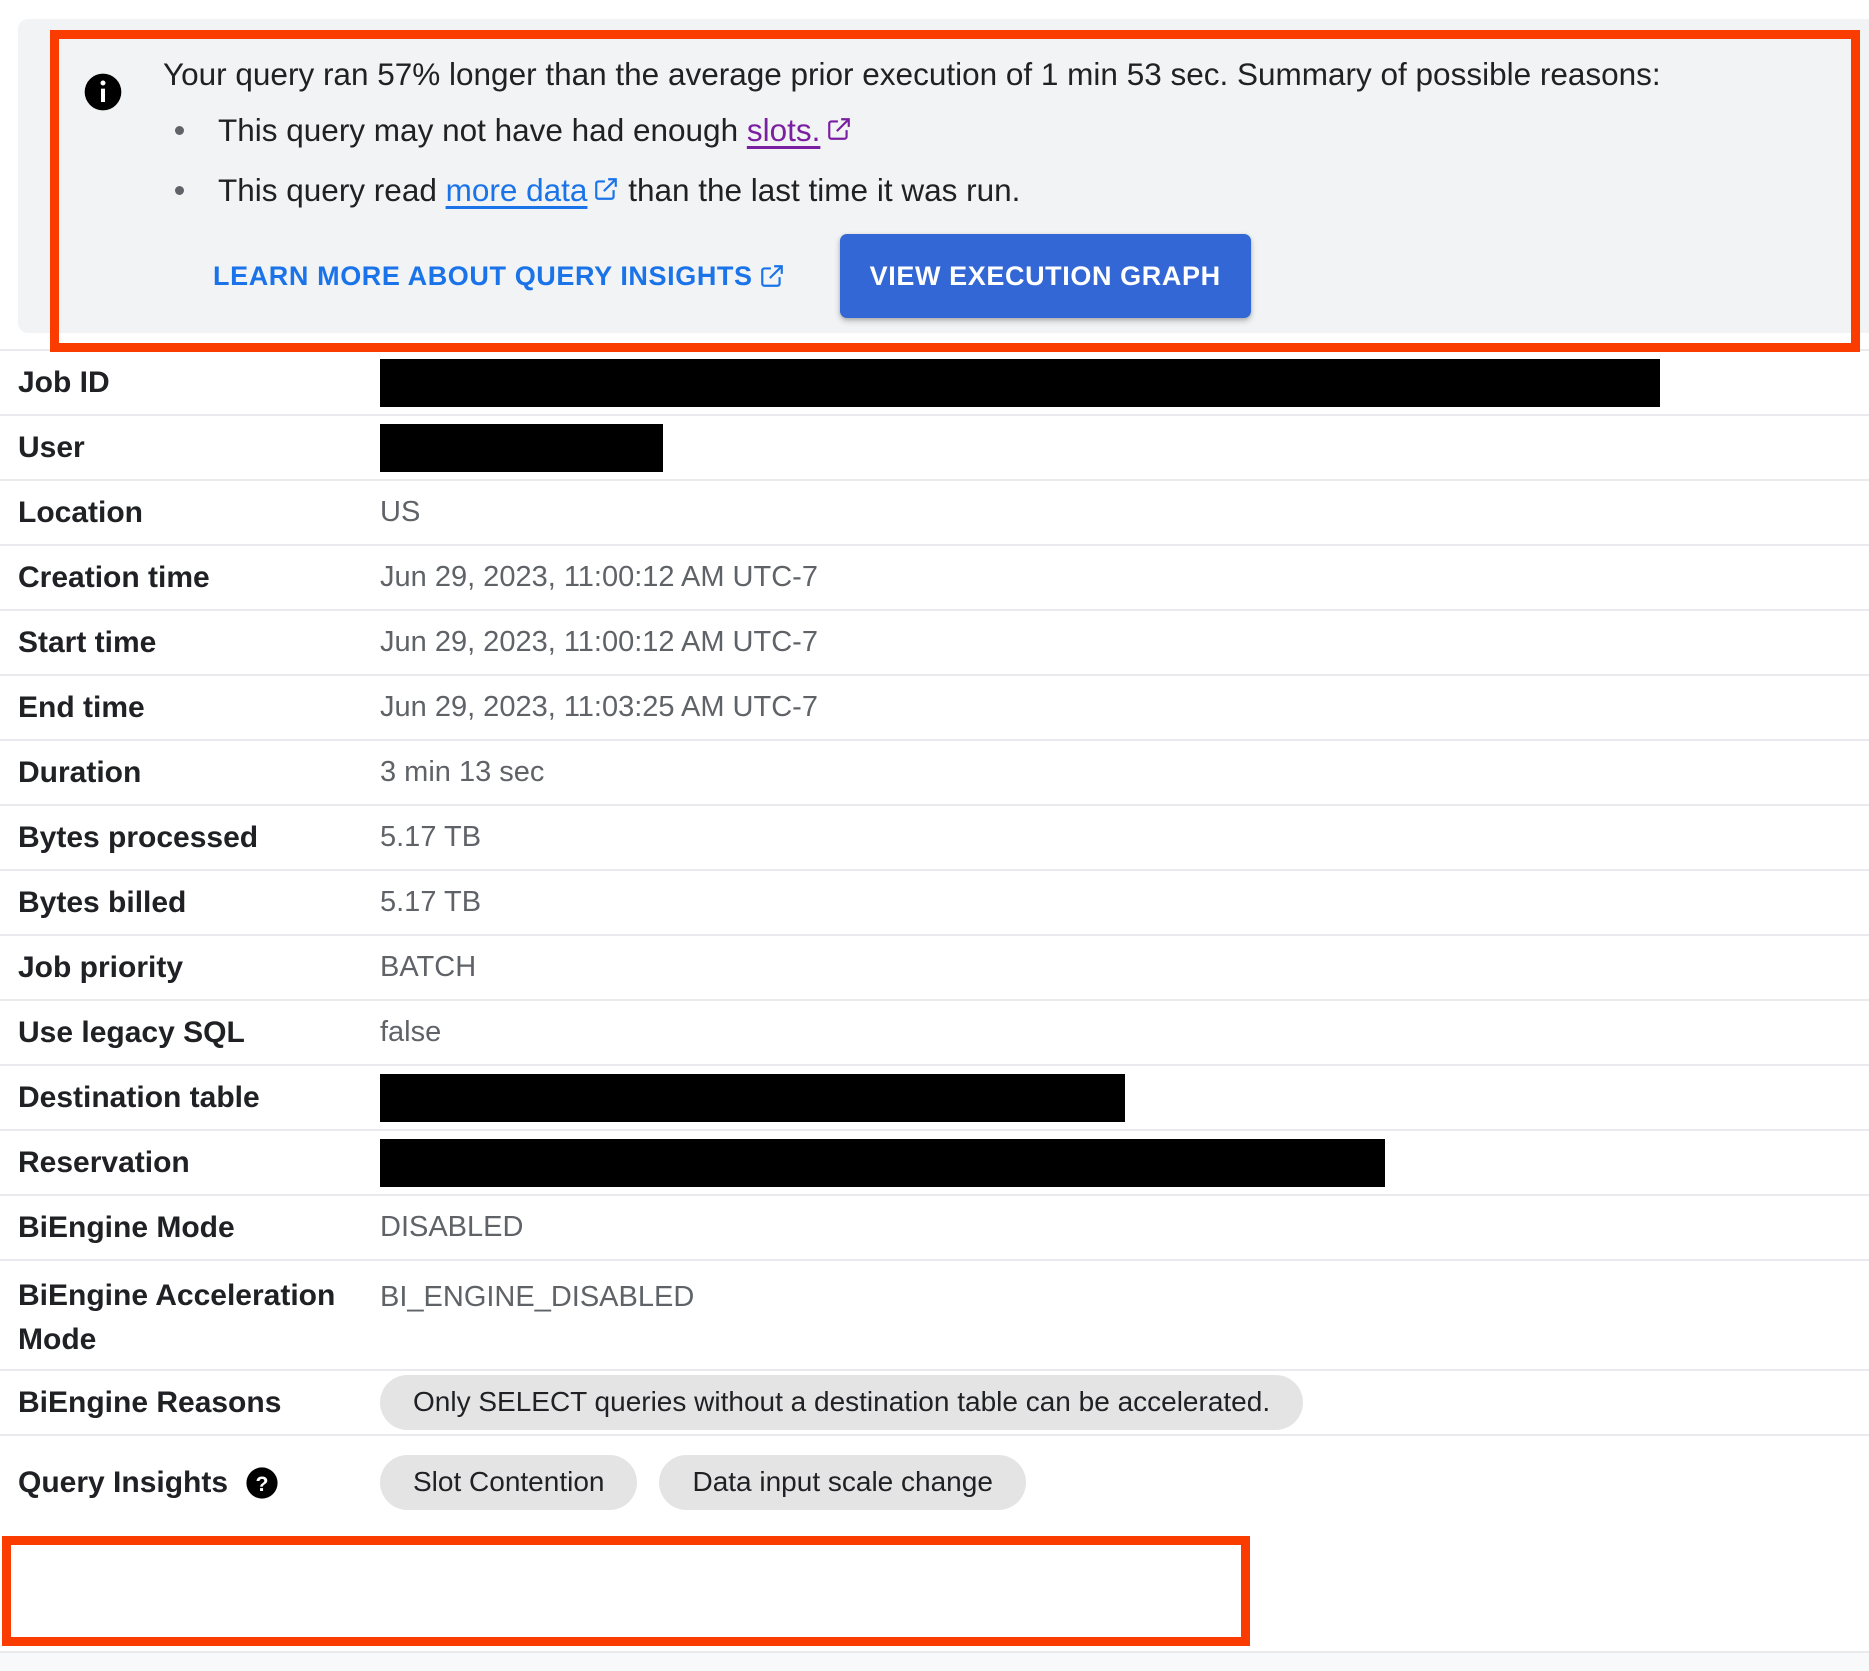 The image size is (1869, 1671). Describe the element at coordinates (428, 967) in the screenshot. I see `row-value: BATCH` at that location.